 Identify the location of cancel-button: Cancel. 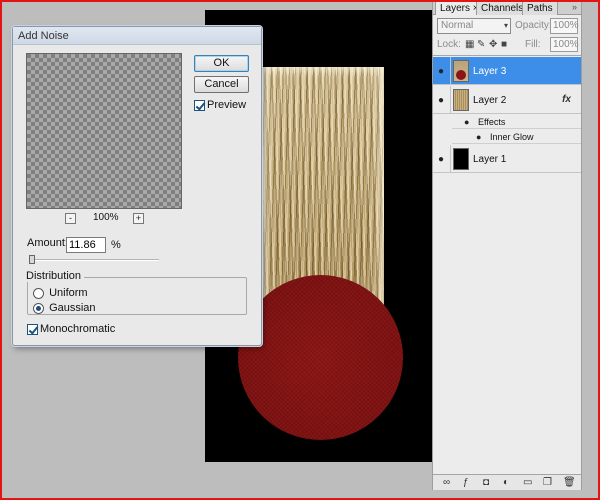
(221, 84).